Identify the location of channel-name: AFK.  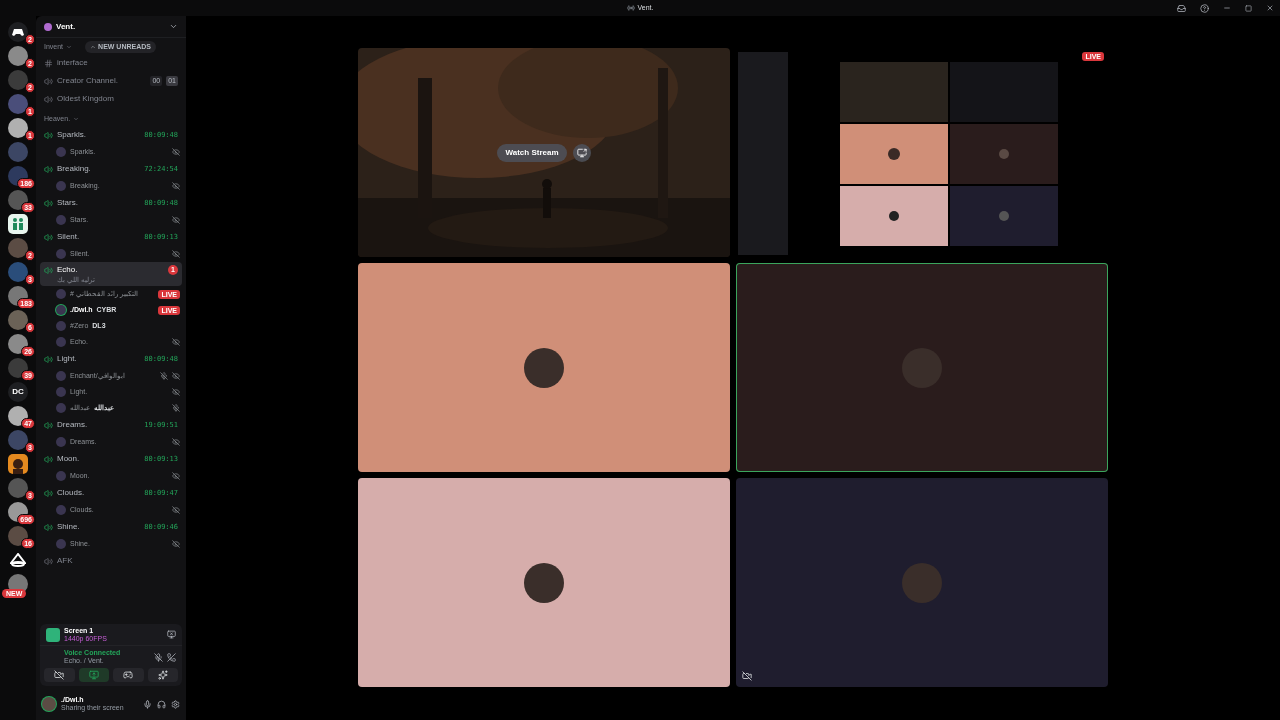
(65, 561).